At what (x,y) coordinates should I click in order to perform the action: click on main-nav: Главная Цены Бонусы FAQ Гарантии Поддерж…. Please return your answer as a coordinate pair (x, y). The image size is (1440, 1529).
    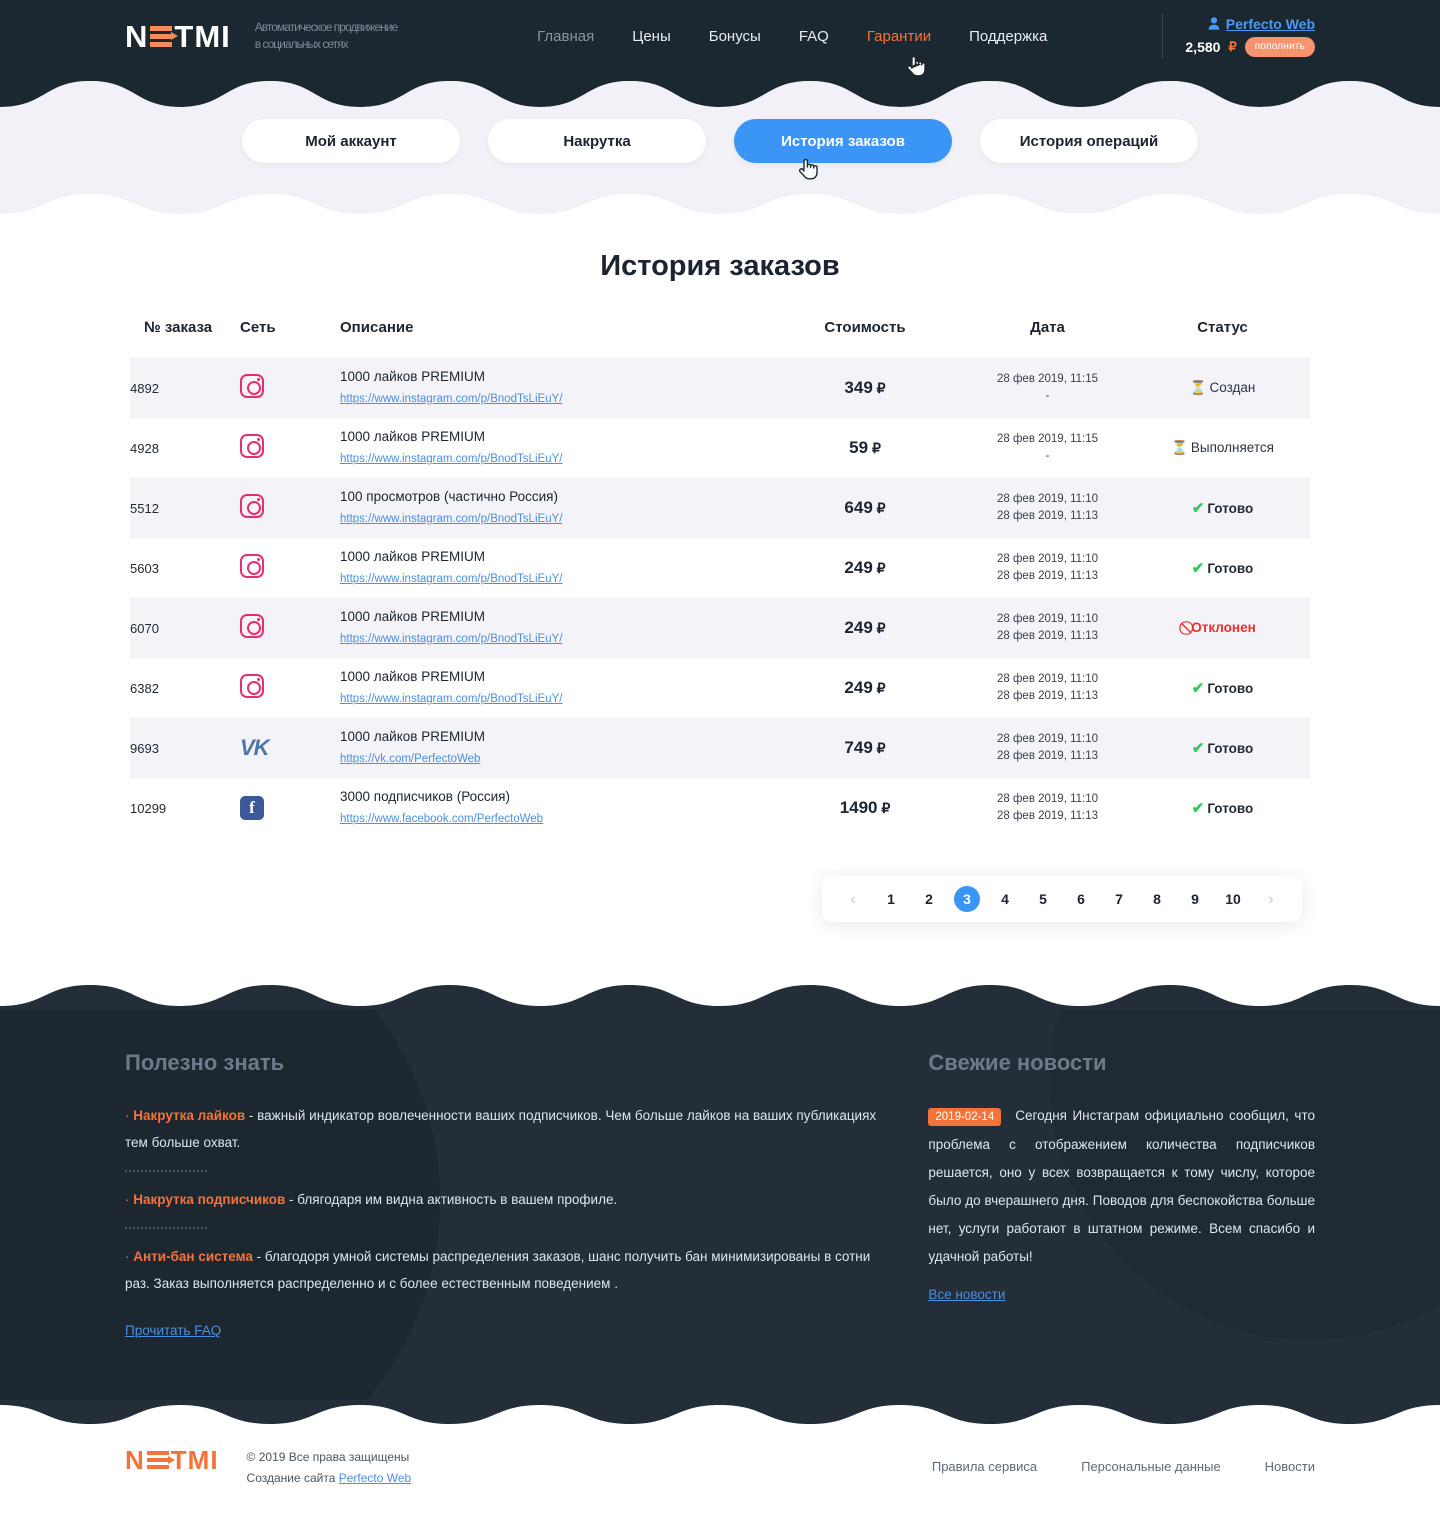
    Looking at the image, I should click on (792, 52).